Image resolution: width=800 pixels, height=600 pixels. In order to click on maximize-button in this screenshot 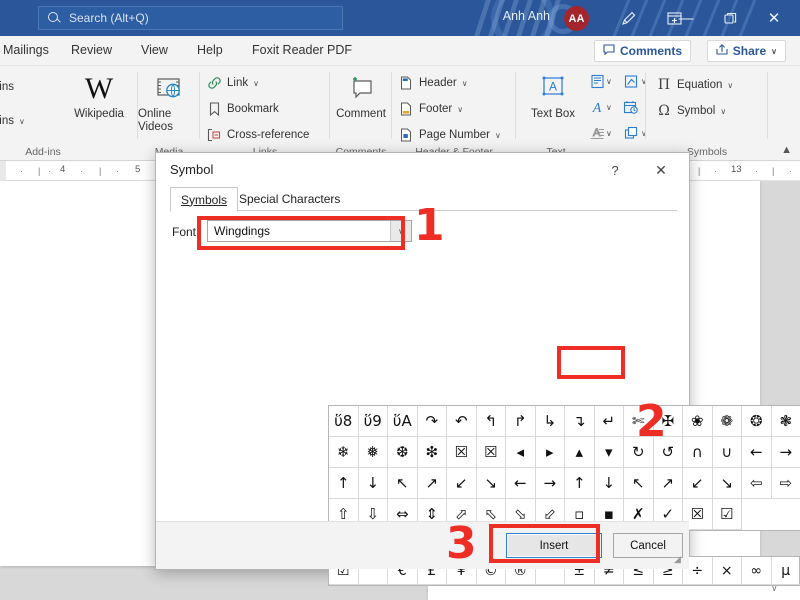, I will do `click(730, 18)`.